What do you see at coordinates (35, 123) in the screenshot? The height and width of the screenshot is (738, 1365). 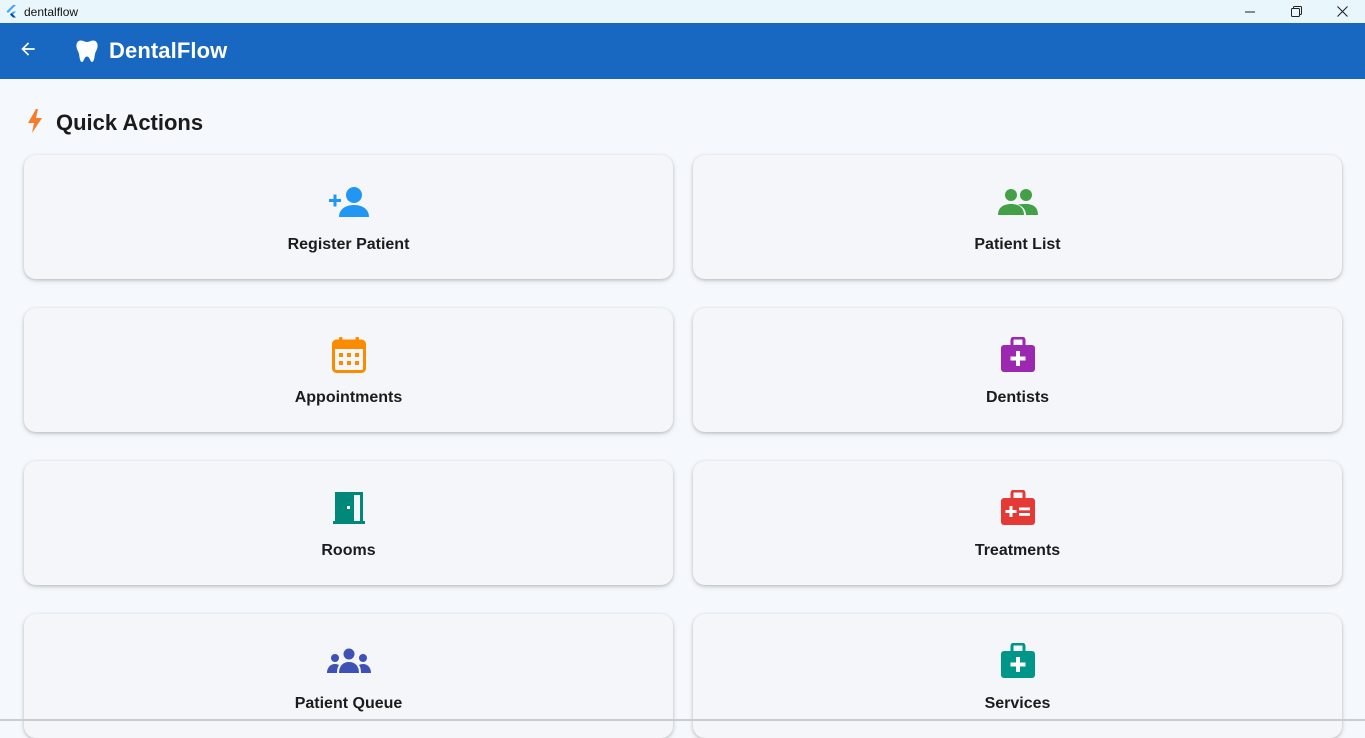 I see `bolt-icon` at bounding box center [35, 123].